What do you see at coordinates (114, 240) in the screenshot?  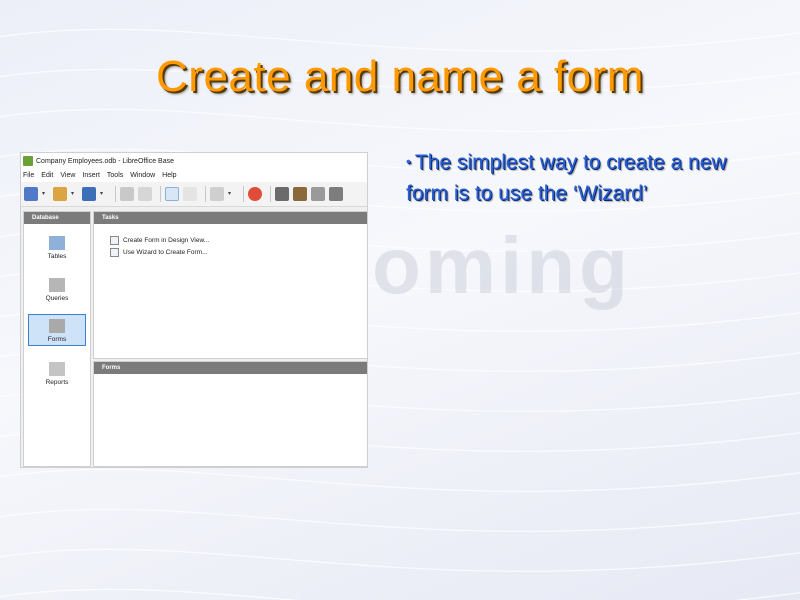 I see `design-view-icon` at bounding box center [114, 240].